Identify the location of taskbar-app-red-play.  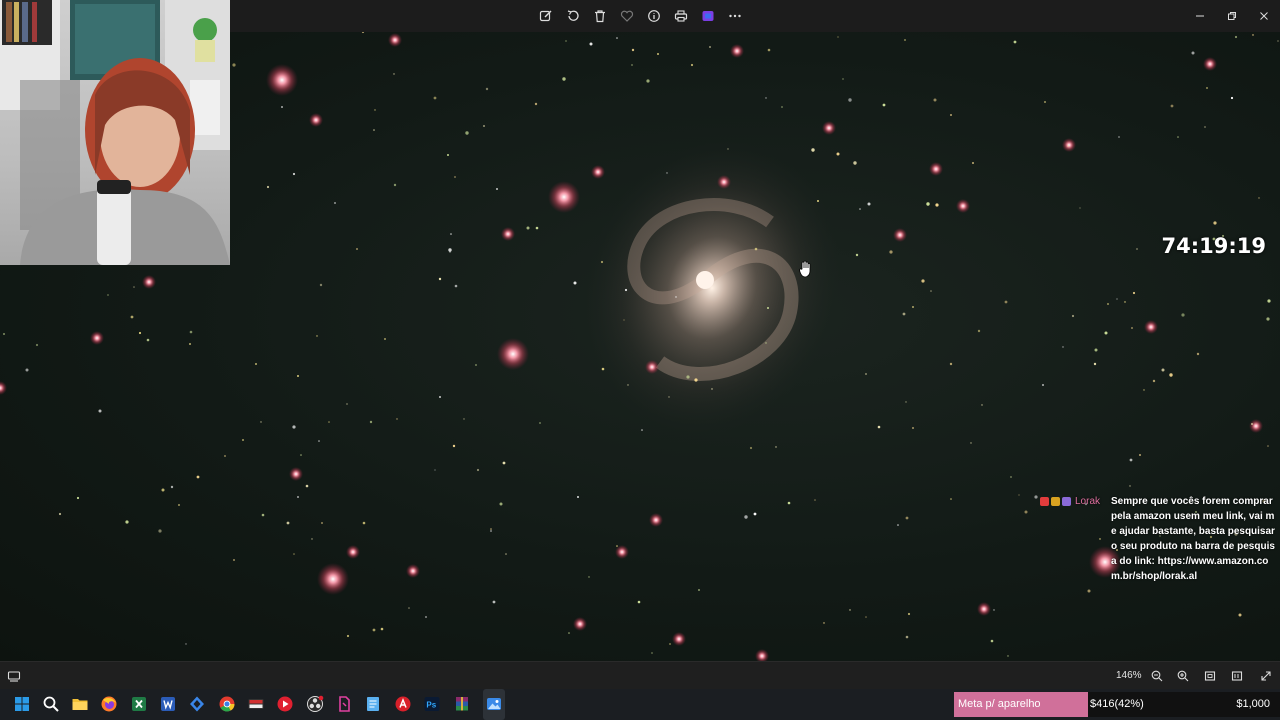
(285, 704).